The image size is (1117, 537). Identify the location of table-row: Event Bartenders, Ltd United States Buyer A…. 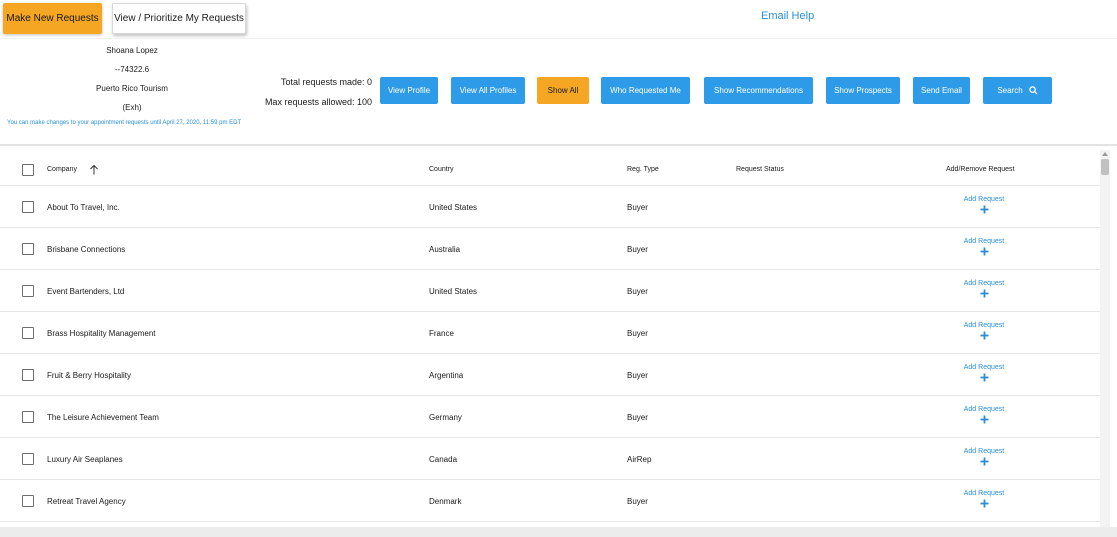
(550, 291).